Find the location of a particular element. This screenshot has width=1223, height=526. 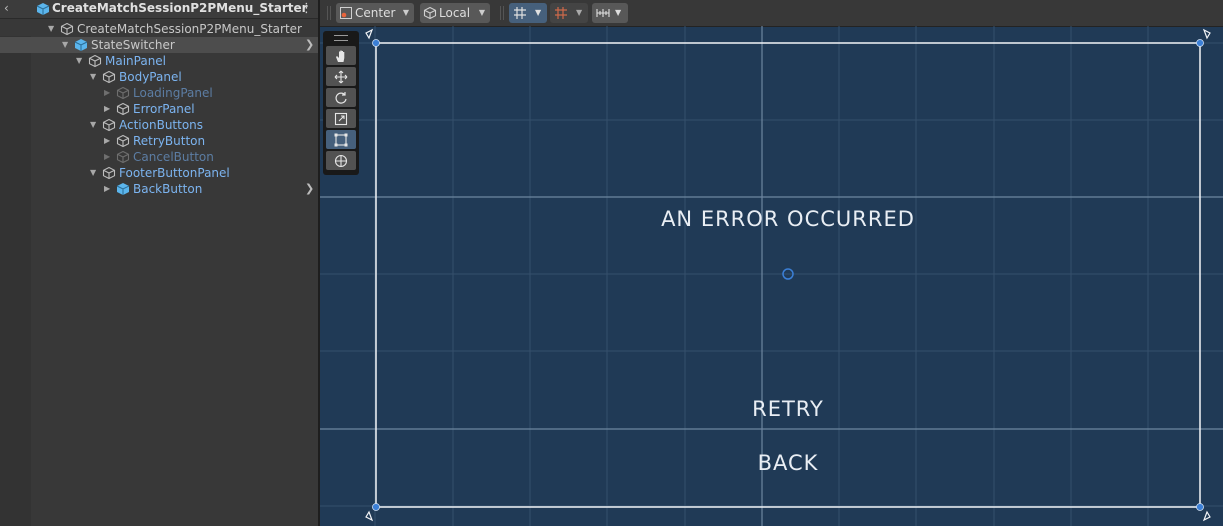

space-local-dropdown: Local ▼ is located at coordinates (455, 13).